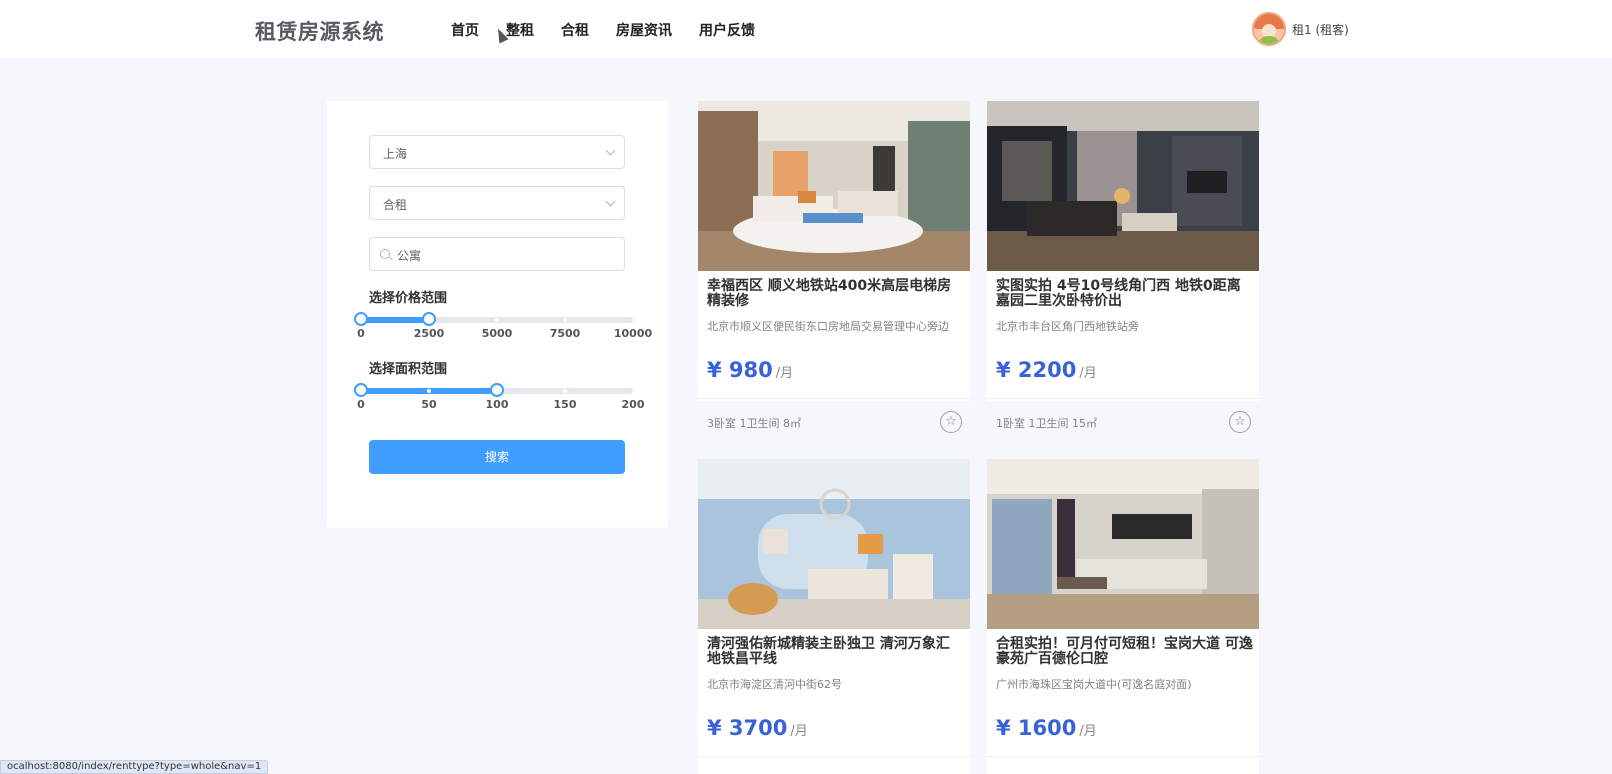  What do you see at coordinates (520, 30) in the screenshot?
I see `nav-whole-rent: 整租` at bounding box center [520, 30].